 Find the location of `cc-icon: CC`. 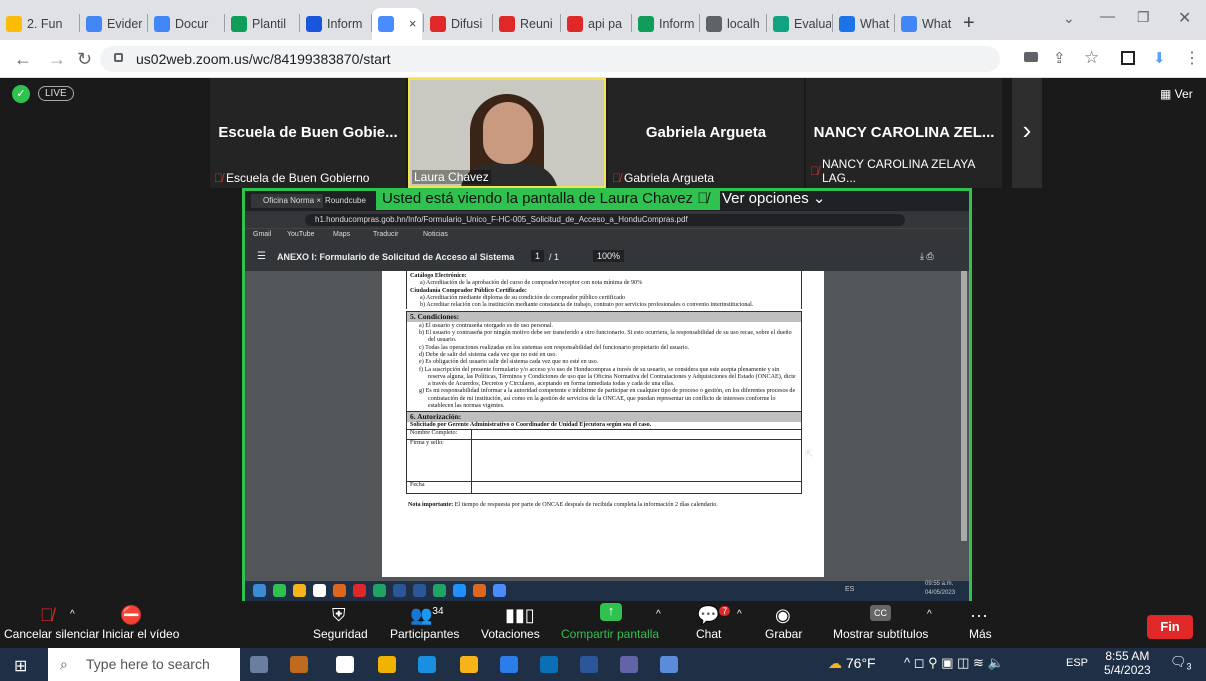

cc-icon: CC is located at coordinates (880, 613).